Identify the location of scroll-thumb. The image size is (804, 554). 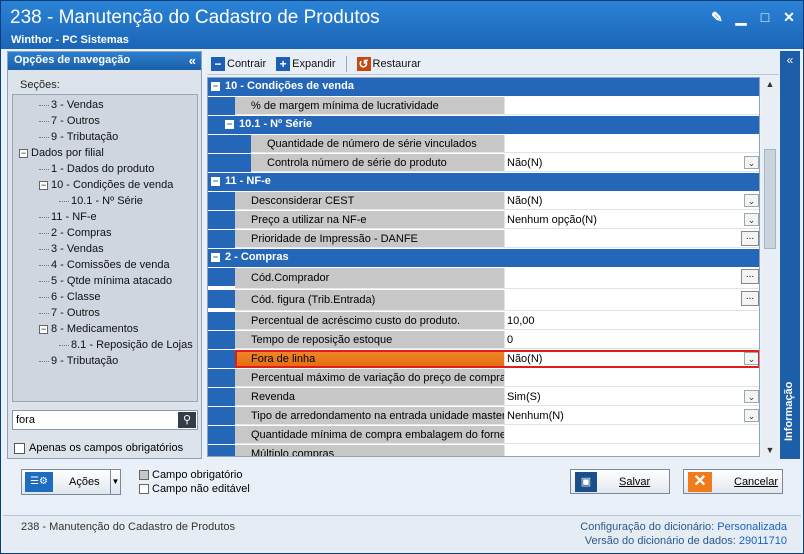
(770, 199).